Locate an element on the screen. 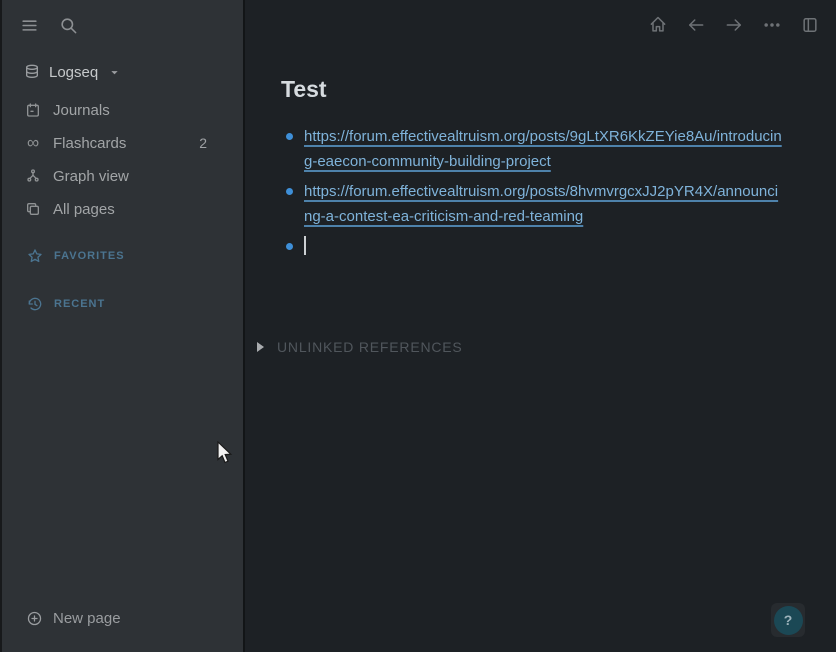 Image resolution: width=836 pixels, height=652 pixels. block-row is located at coordinates (541, 246).